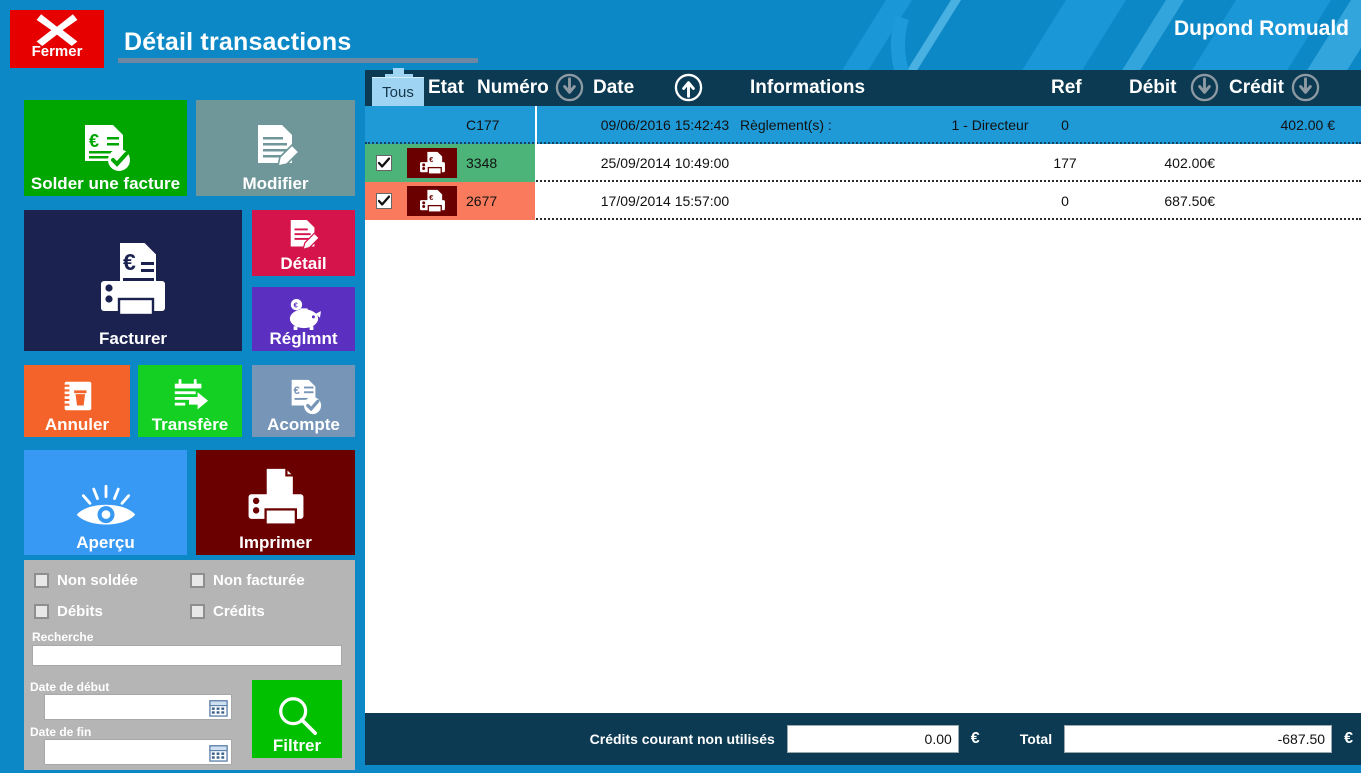 This screenshot has height=773, width=1361. I want to click on printer-icon, so click(275, 496).